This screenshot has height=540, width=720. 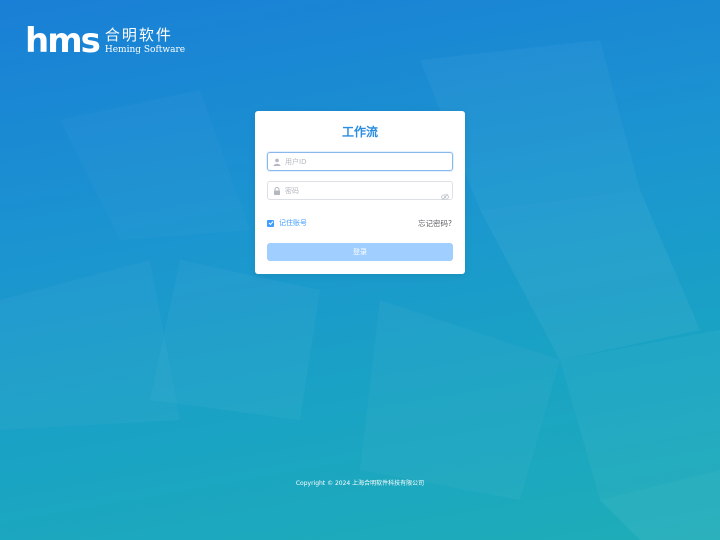 I want to click on remember-account: 记住账号, so click(x=287, y=223).